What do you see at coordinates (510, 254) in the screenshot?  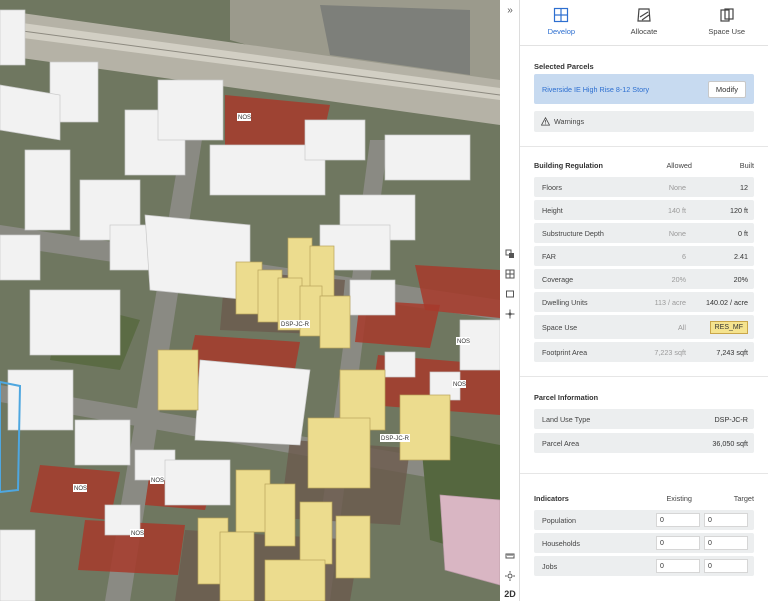 I see `layer-swap-icon` at bounding box center [510, 254].